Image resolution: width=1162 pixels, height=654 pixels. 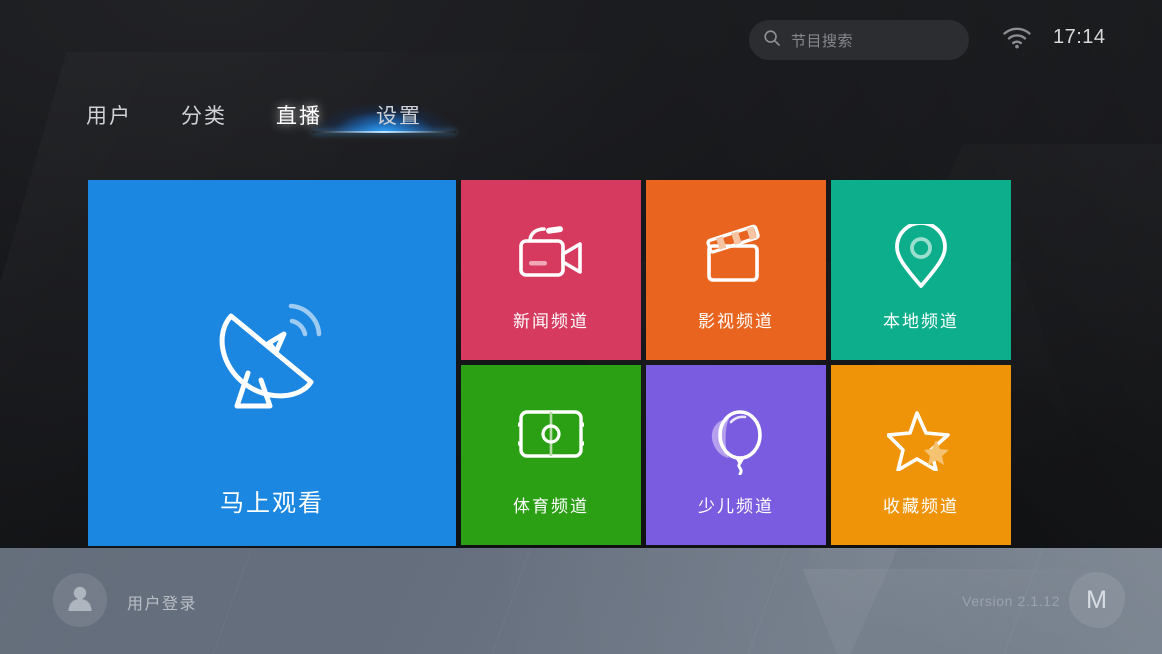 I want to click on balloon-icon, so click(x=736, y=442).